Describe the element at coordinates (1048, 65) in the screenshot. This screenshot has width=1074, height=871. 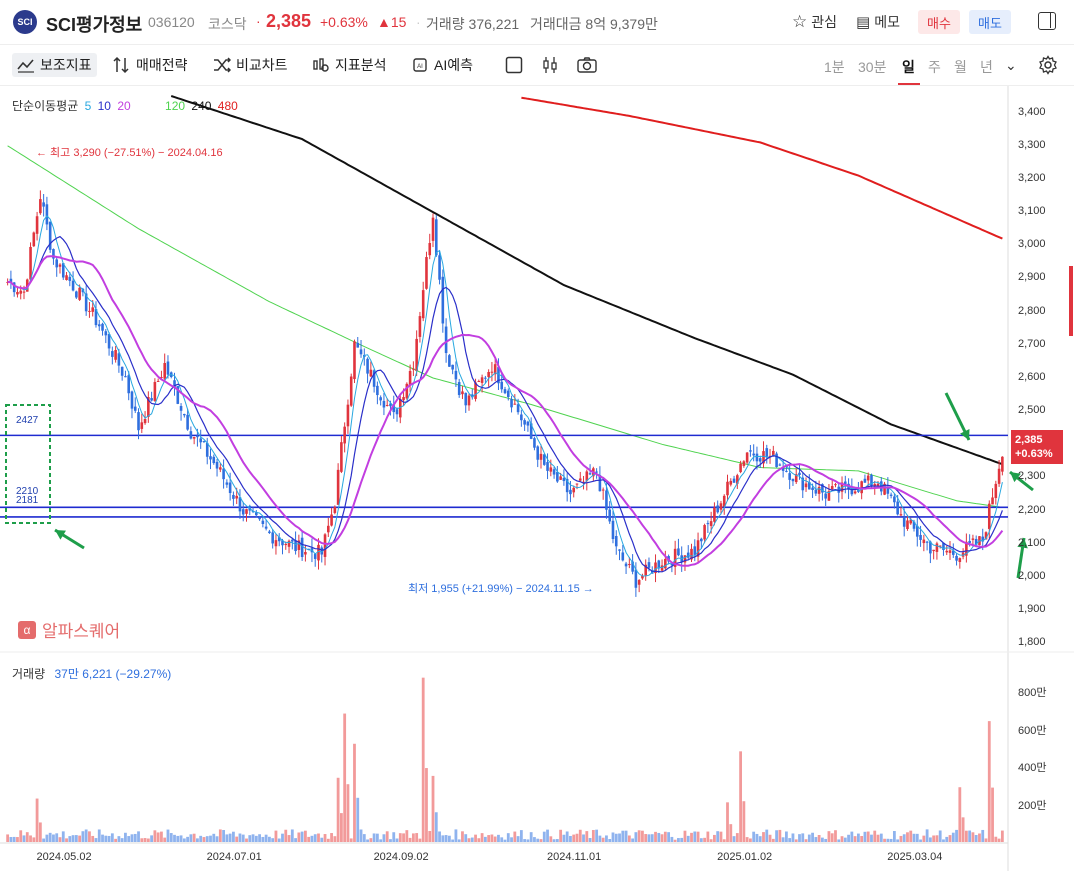
I see `gear-icon` at that location.